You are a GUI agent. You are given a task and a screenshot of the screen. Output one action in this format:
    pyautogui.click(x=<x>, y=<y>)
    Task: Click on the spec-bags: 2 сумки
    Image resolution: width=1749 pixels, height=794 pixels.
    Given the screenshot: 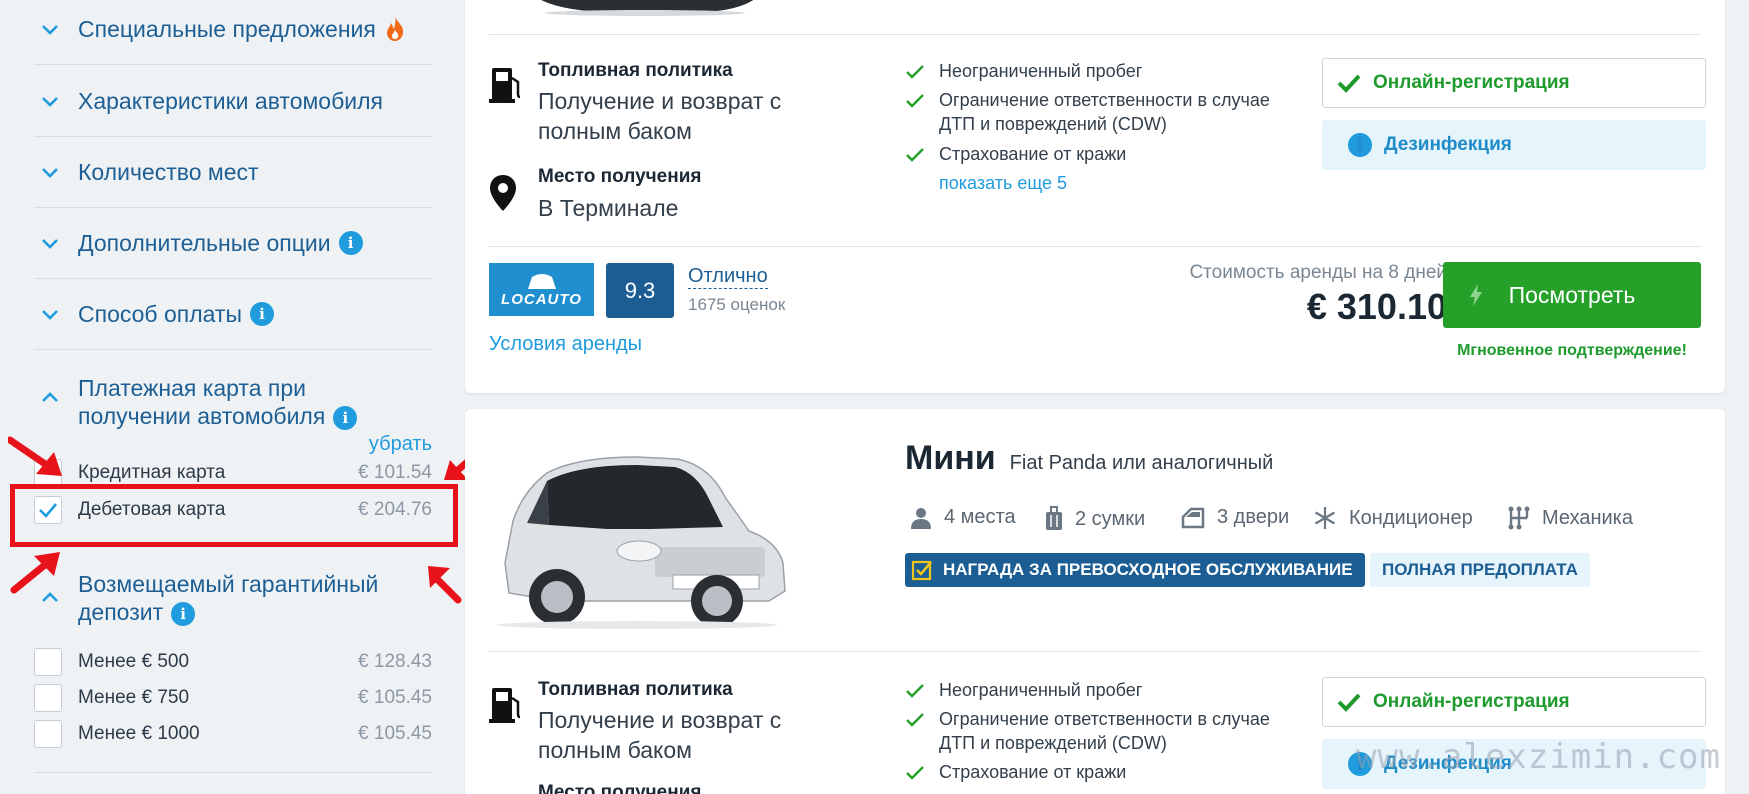 What is the action you would take?
    pyautogui.click(x=1095, y=519)
    